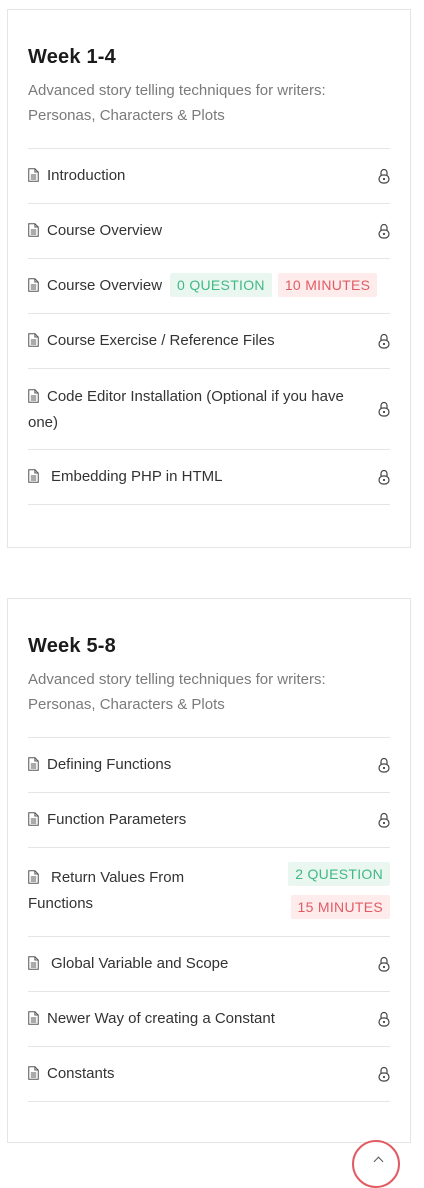  I want to click on lesson-item: Constants, so click(209, 1074).